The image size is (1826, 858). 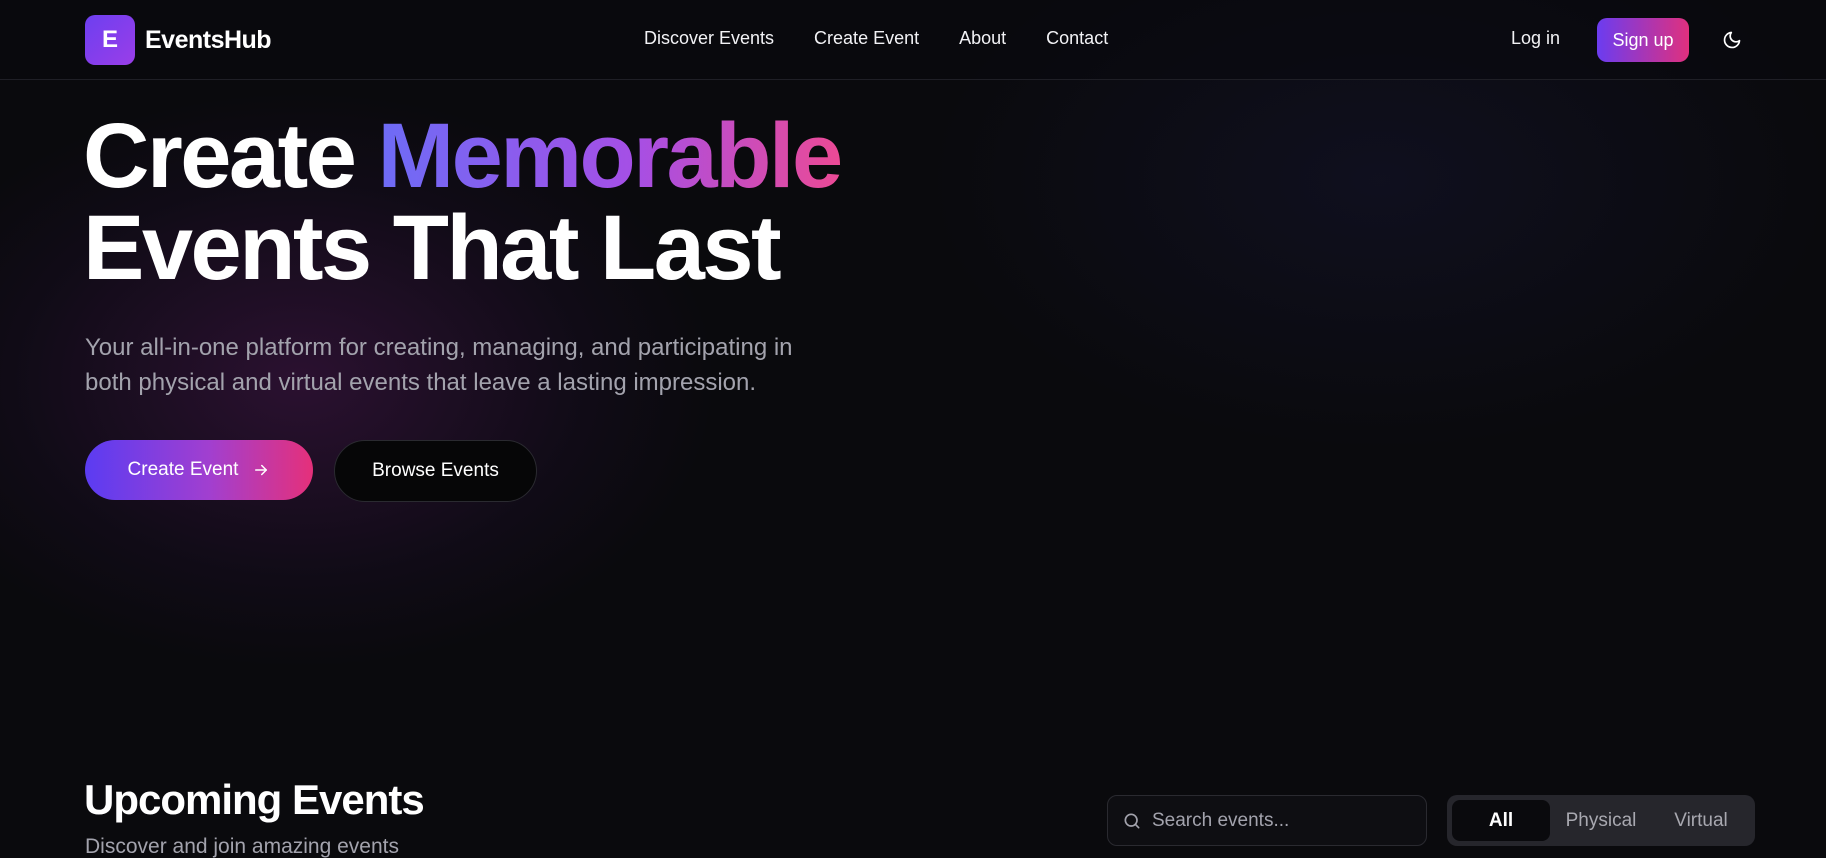 I want to click on nav-link-contact: Contact, so click(x=1077, y=38).